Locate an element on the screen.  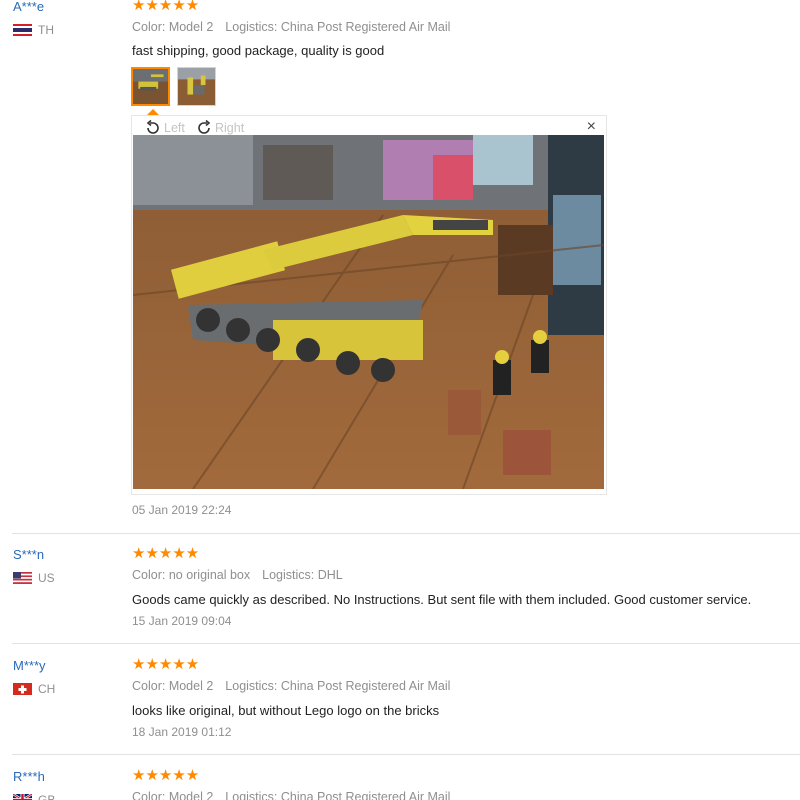
country-code: TH is located at coordinates (46, 30).